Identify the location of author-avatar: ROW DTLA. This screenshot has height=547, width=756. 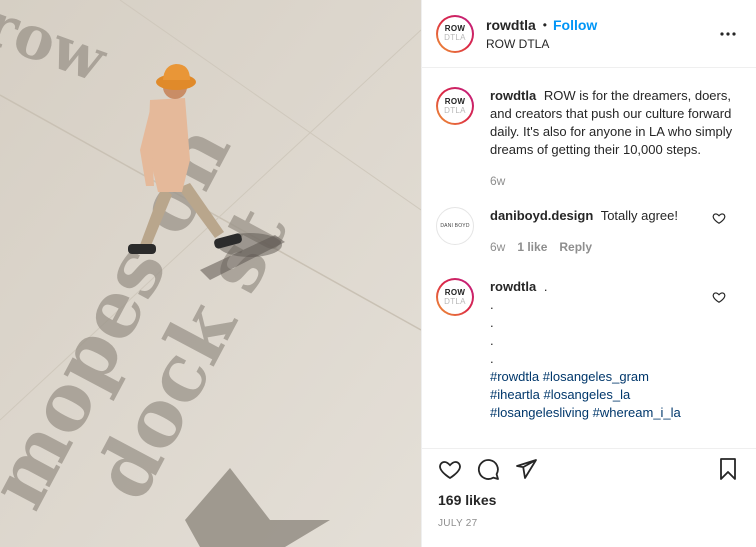
(455, 33).